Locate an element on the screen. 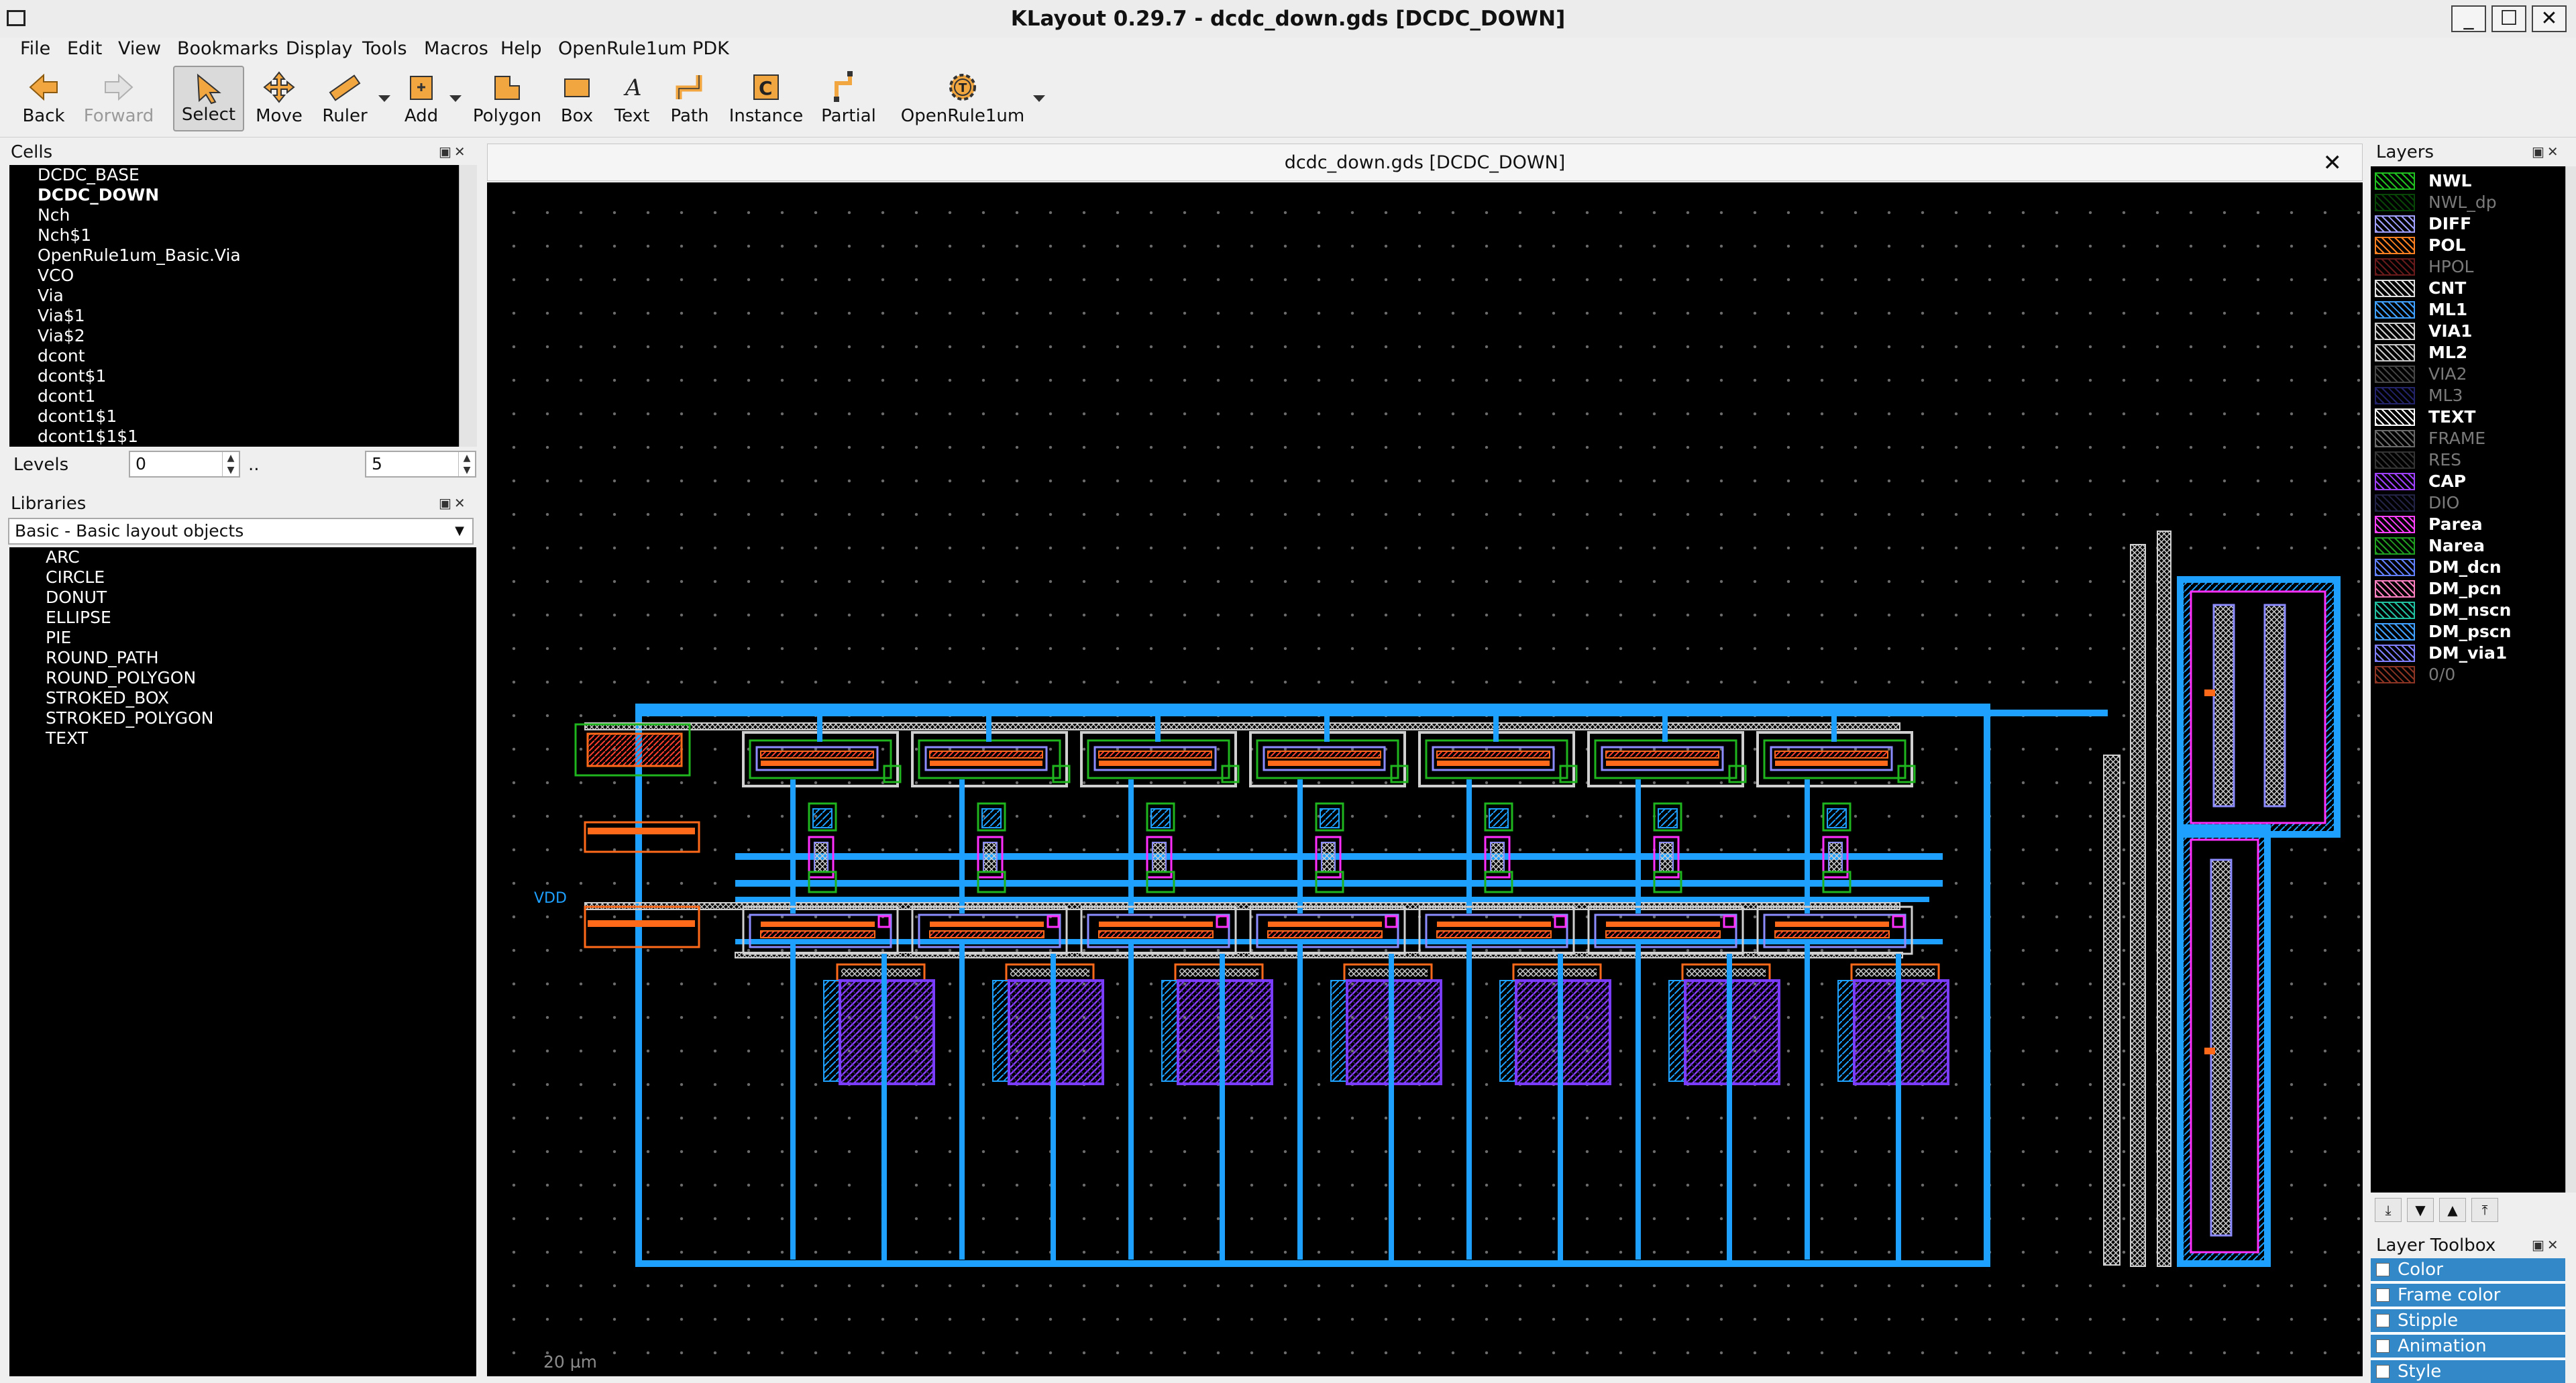  cell-item: dcont1$1 is located at coordinates (238, 416).